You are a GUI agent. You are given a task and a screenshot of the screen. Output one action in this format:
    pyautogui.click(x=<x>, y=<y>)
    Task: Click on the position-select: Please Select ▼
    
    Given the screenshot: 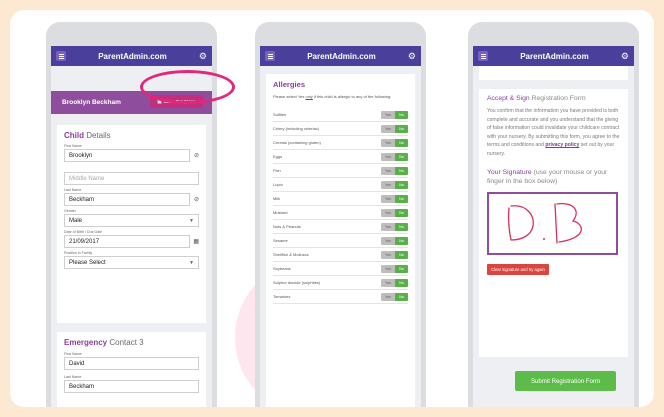 What is the action you would take?
    pyautogui.click(x=131, y=262)
    